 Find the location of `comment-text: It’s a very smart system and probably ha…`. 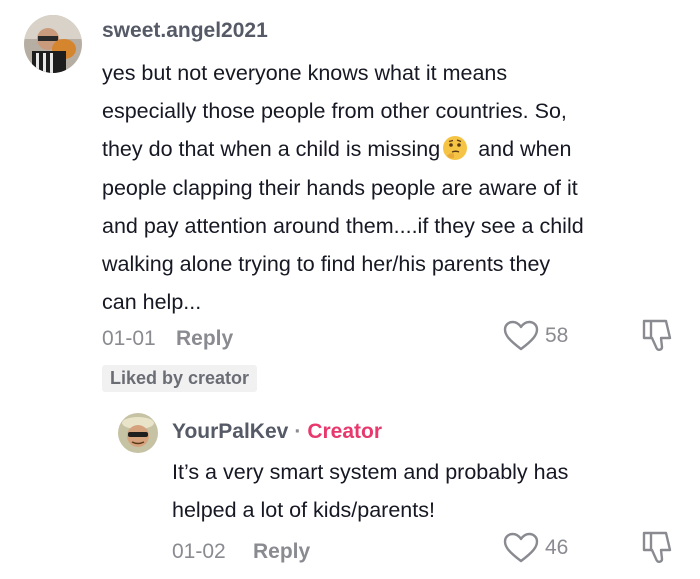

comment-text: It’s a very smart system and probably ha… is located at coordinates (370, 491).